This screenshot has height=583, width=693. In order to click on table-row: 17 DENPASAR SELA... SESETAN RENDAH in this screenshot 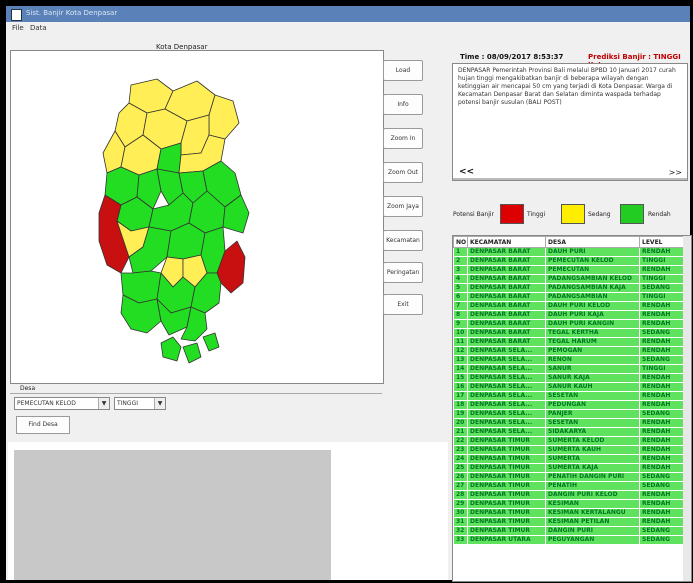, I will do `click(570, 396)`.